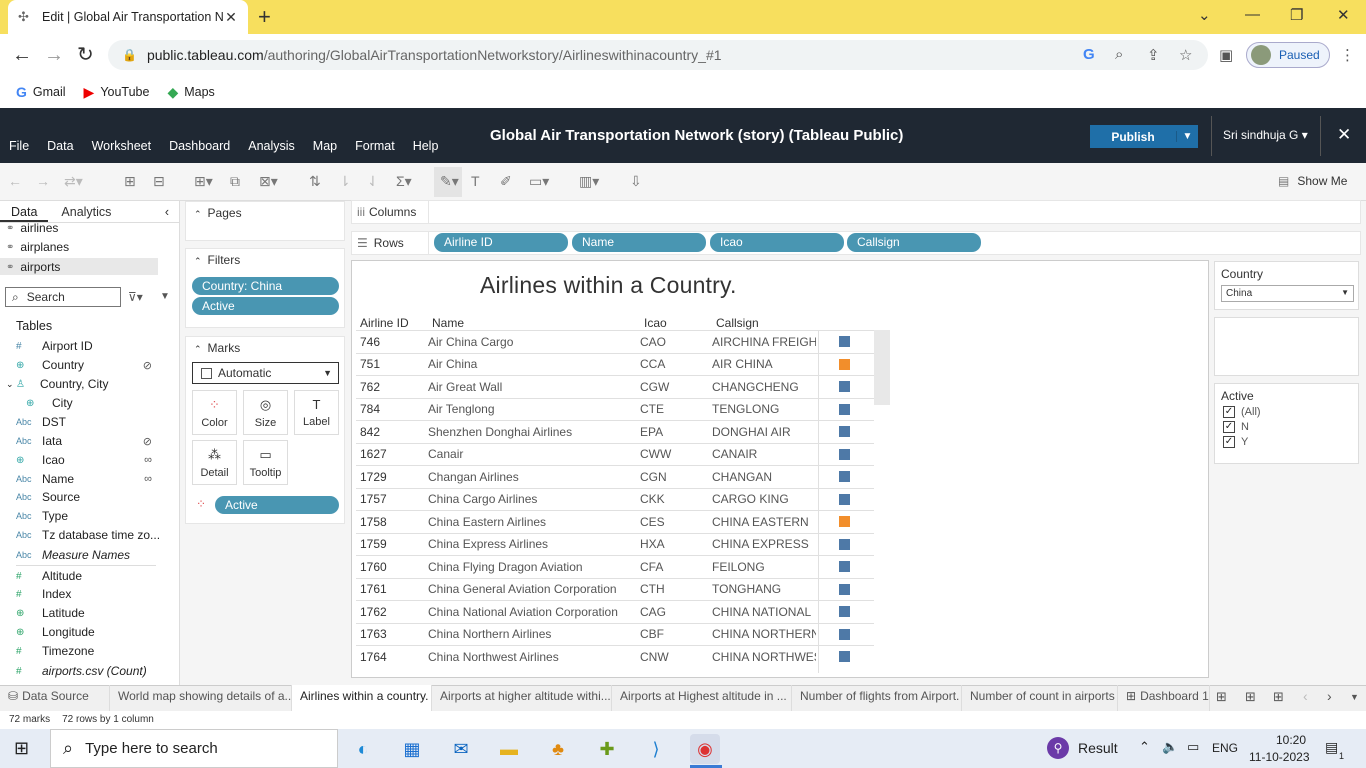  I want to click on datasource-airplanes: ⚭ airplanes, so click(37, 247).